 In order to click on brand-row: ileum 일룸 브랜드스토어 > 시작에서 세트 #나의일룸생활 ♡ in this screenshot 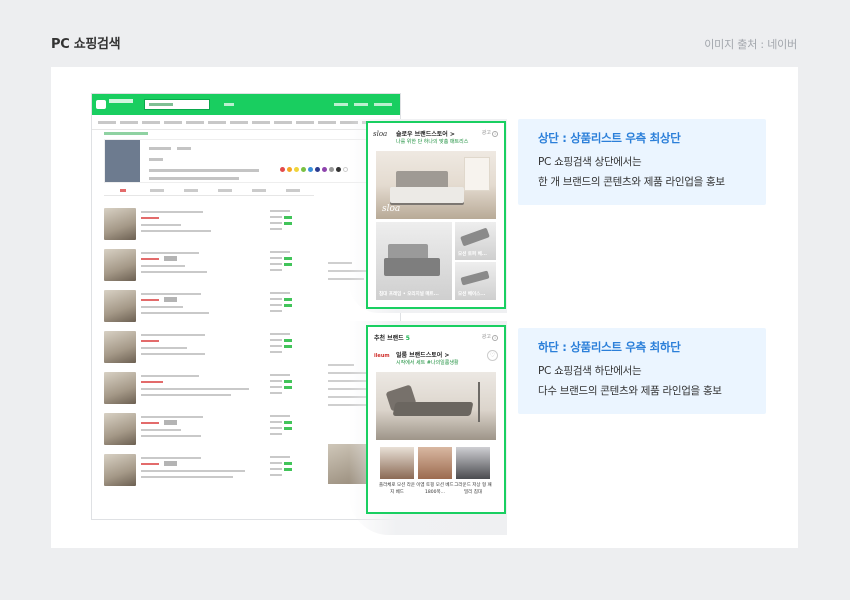, I will do `click(437, 358)`.